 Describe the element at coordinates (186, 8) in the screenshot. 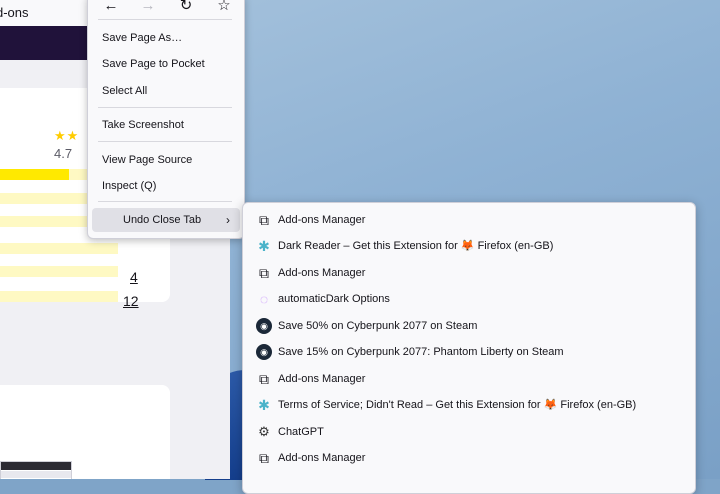

I see `reload-icon: ↻` at that location.